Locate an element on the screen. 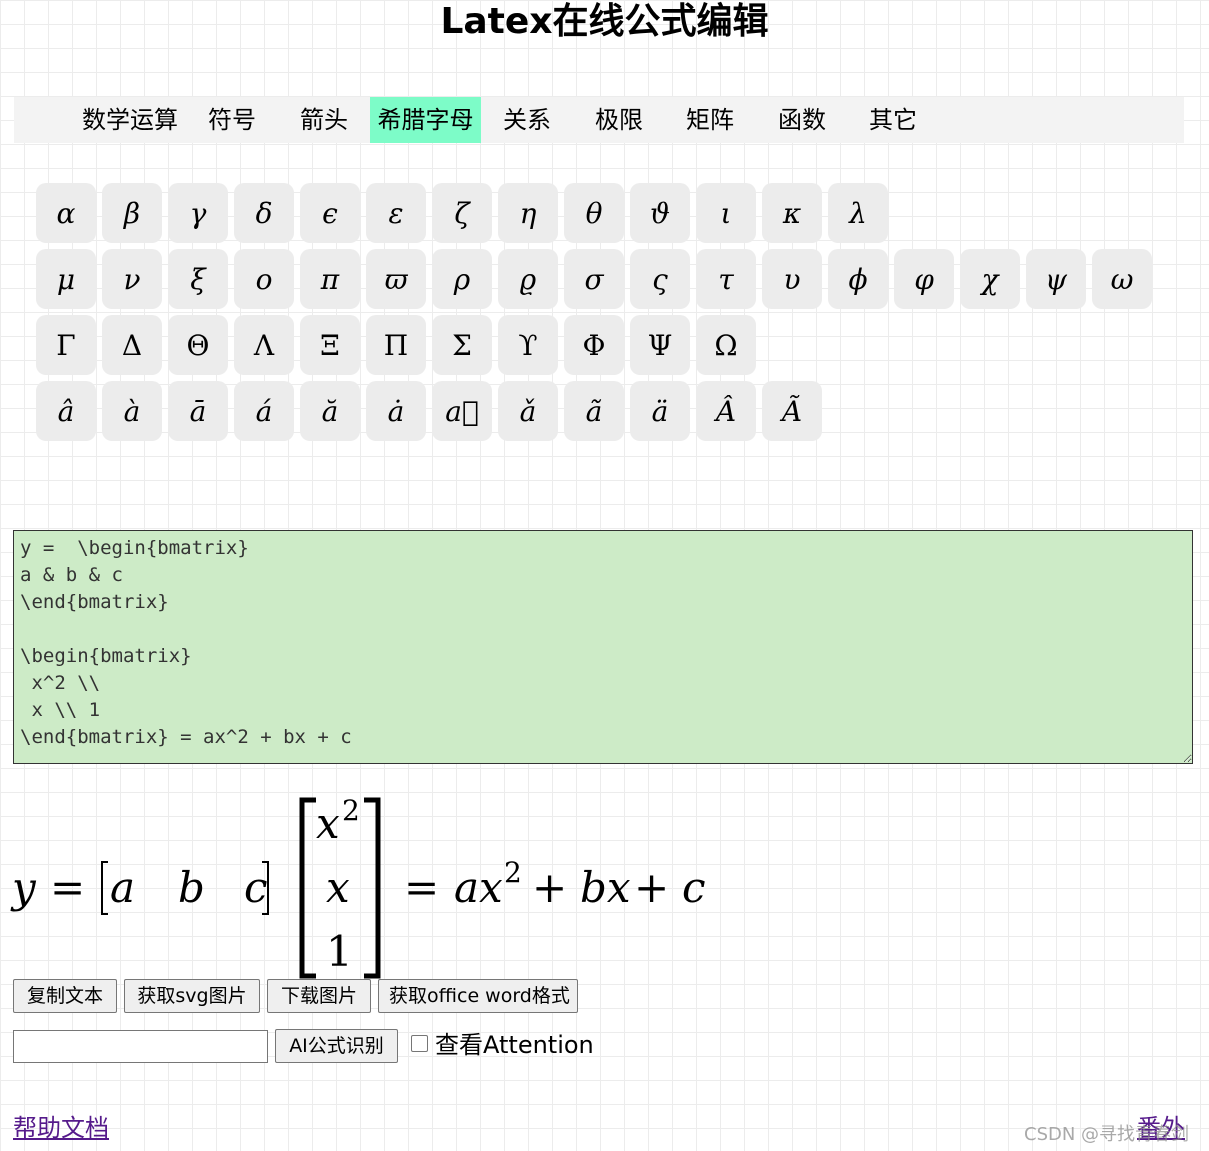  symbol-button-rho: ρ is located at coordinates (462, 279).